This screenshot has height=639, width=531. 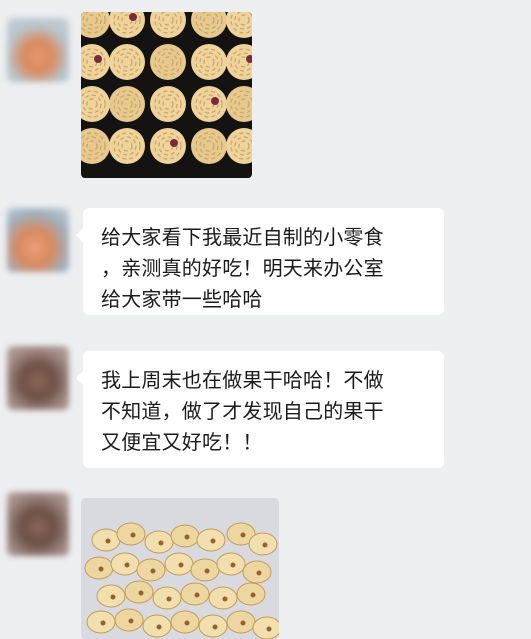 I want to click on banana-chips-image, so click(x=180, y=568).